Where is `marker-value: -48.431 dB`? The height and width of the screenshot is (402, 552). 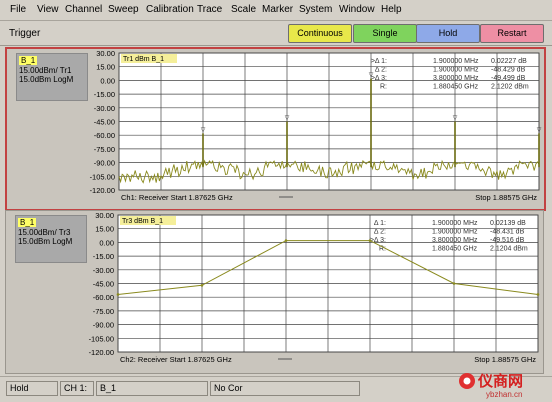 marker-value: -48.431 dB is located at coordinates (507, 232).